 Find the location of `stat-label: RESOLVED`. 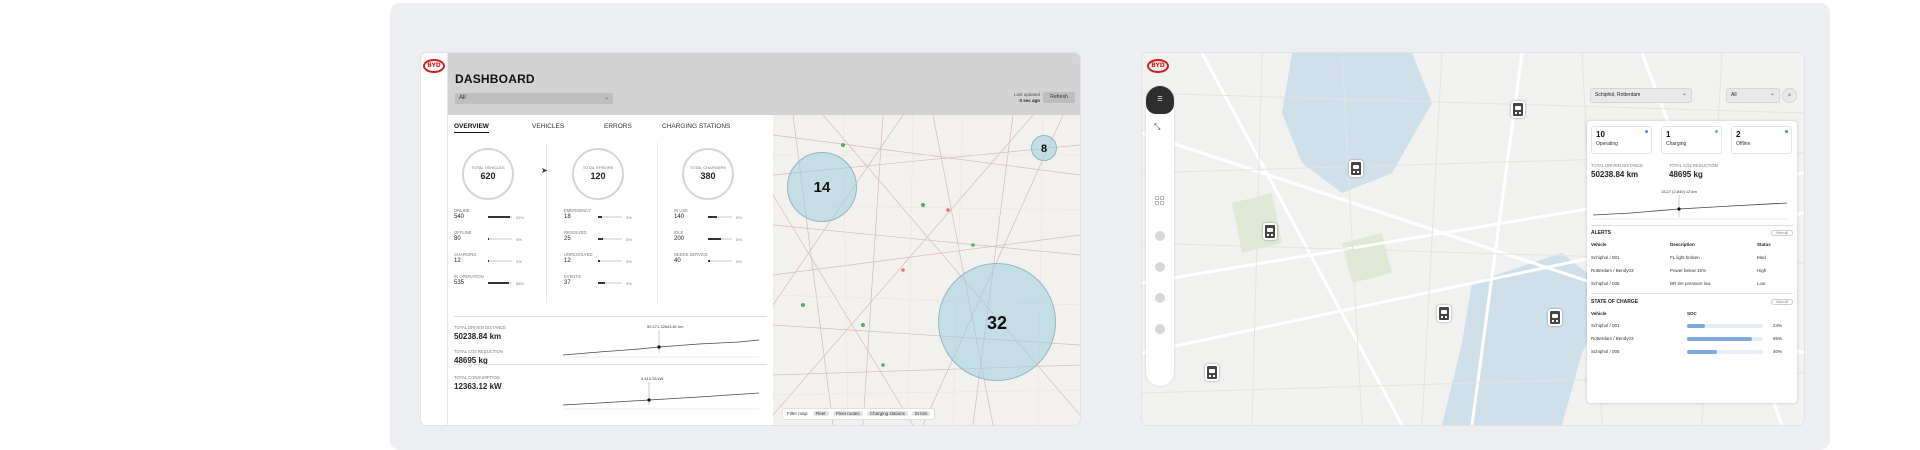

stat-label: RESOLVED is located at coordinates (575, 232).